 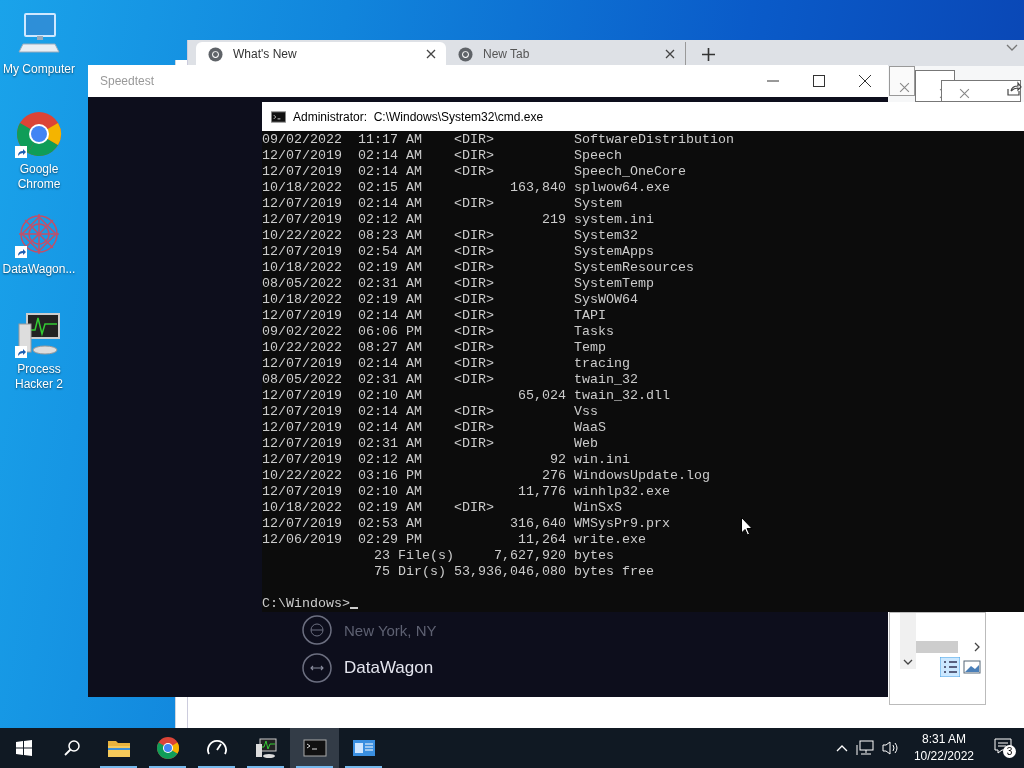 What do you see at coordinates (390, 476) in the screenshot?
I see `time-text: 03:16 PM` at bounding box center [390, 476].